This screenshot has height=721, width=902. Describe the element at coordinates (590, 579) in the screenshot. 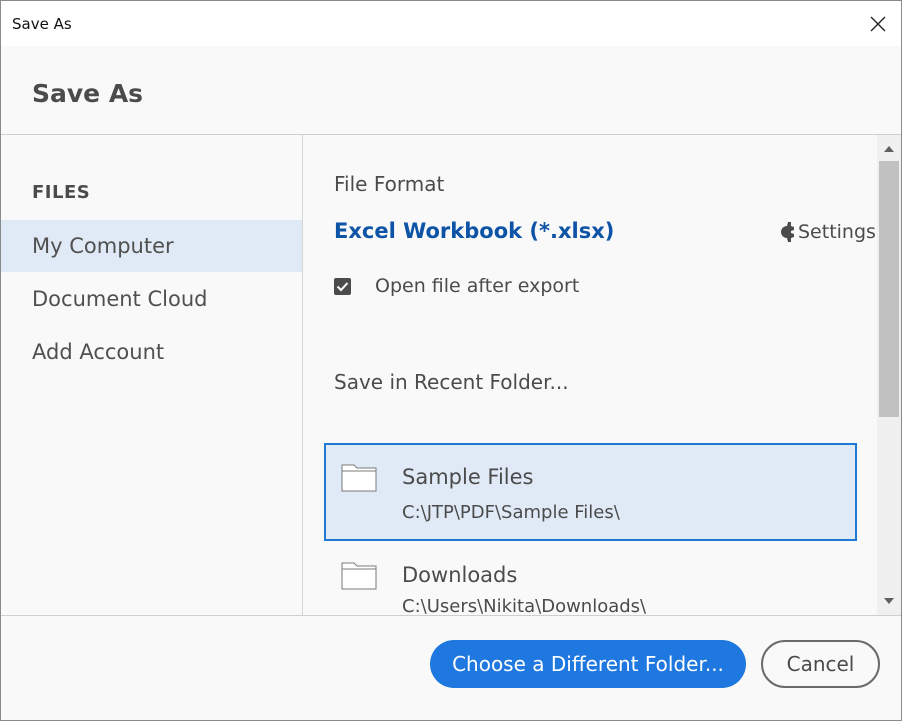

I see `recent-folder-downloads: Downloads C:\Users\Nikita\Downloads\` at that location.